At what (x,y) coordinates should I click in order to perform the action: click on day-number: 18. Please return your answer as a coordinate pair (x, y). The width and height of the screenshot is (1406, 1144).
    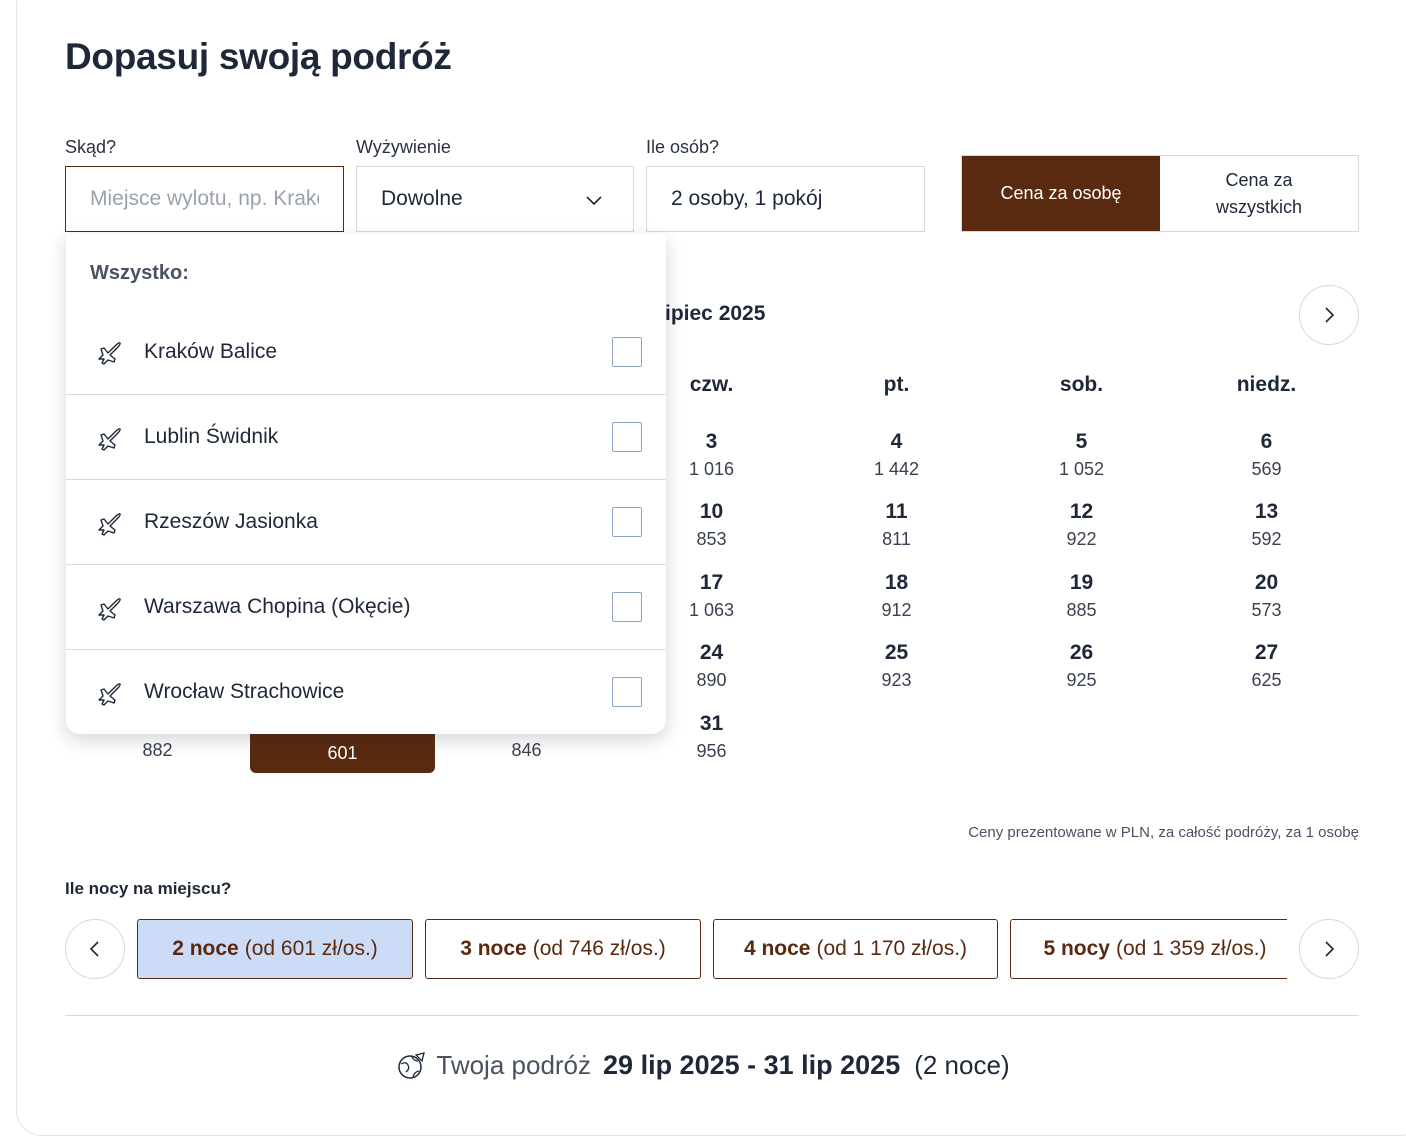
    Looking at the image, I should click on (896, 582).